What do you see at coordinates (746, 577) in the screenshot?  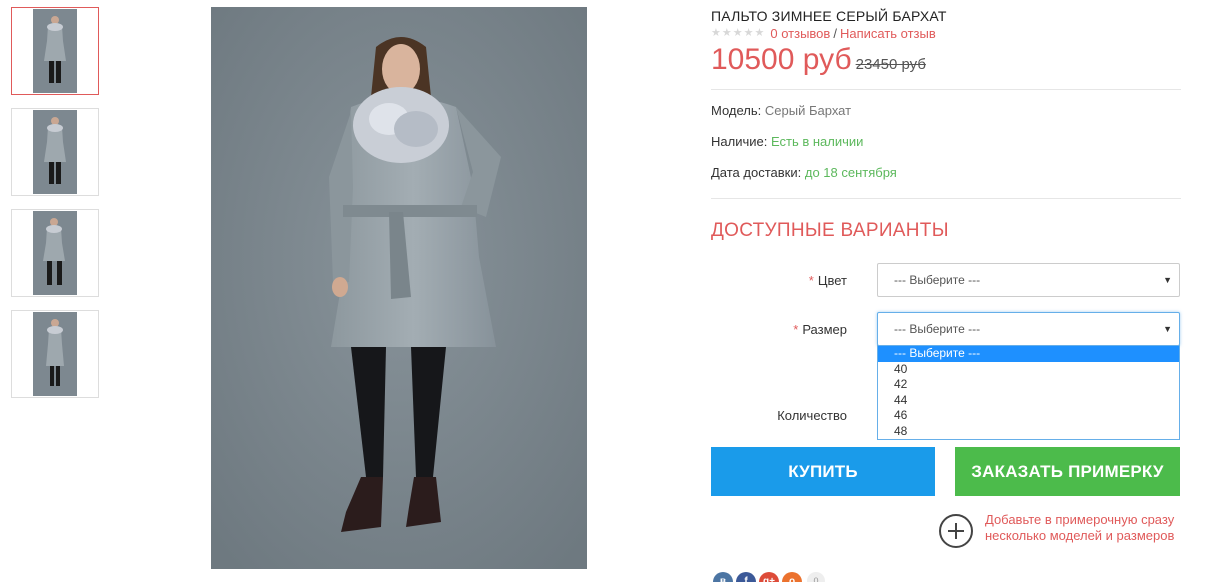 I see `facebook-icon: f` at bounding box center [746, 577].